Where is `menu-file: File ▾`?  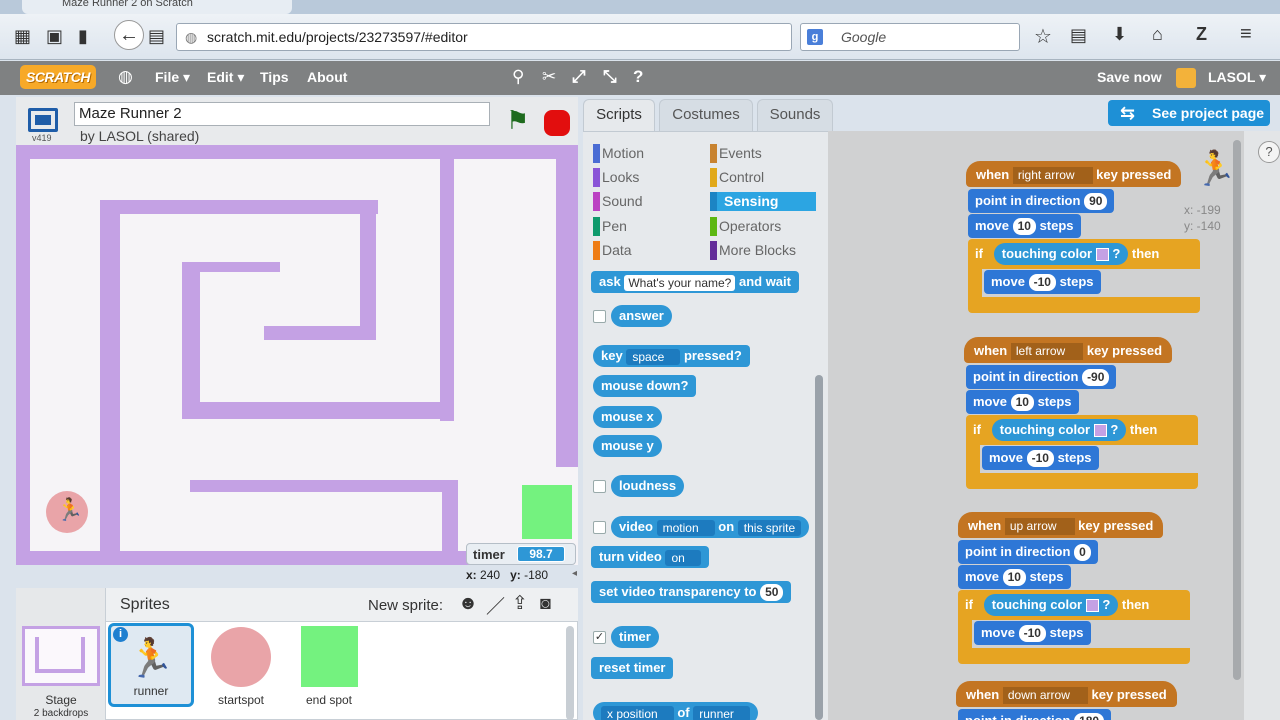 menu-file: File ▾ is located at coordinates (172, 77).